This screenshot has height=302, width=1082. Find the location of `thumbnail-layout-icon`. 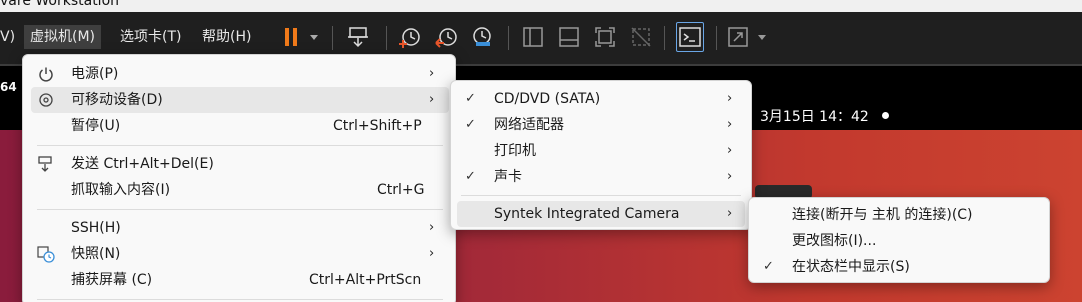

thumbnail-layout-icon is located at coordinates (569, 37).